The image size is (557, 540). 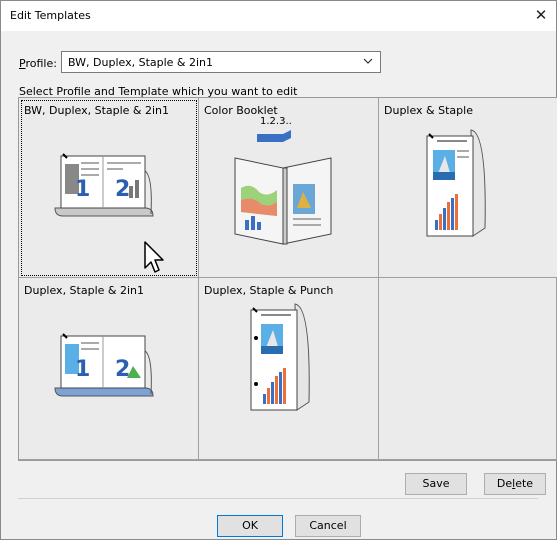 What do you see at coordinates (280, 357) in the screenshot?
I see `duplex-staple-punch-icon` at bounding box center [280, 357].